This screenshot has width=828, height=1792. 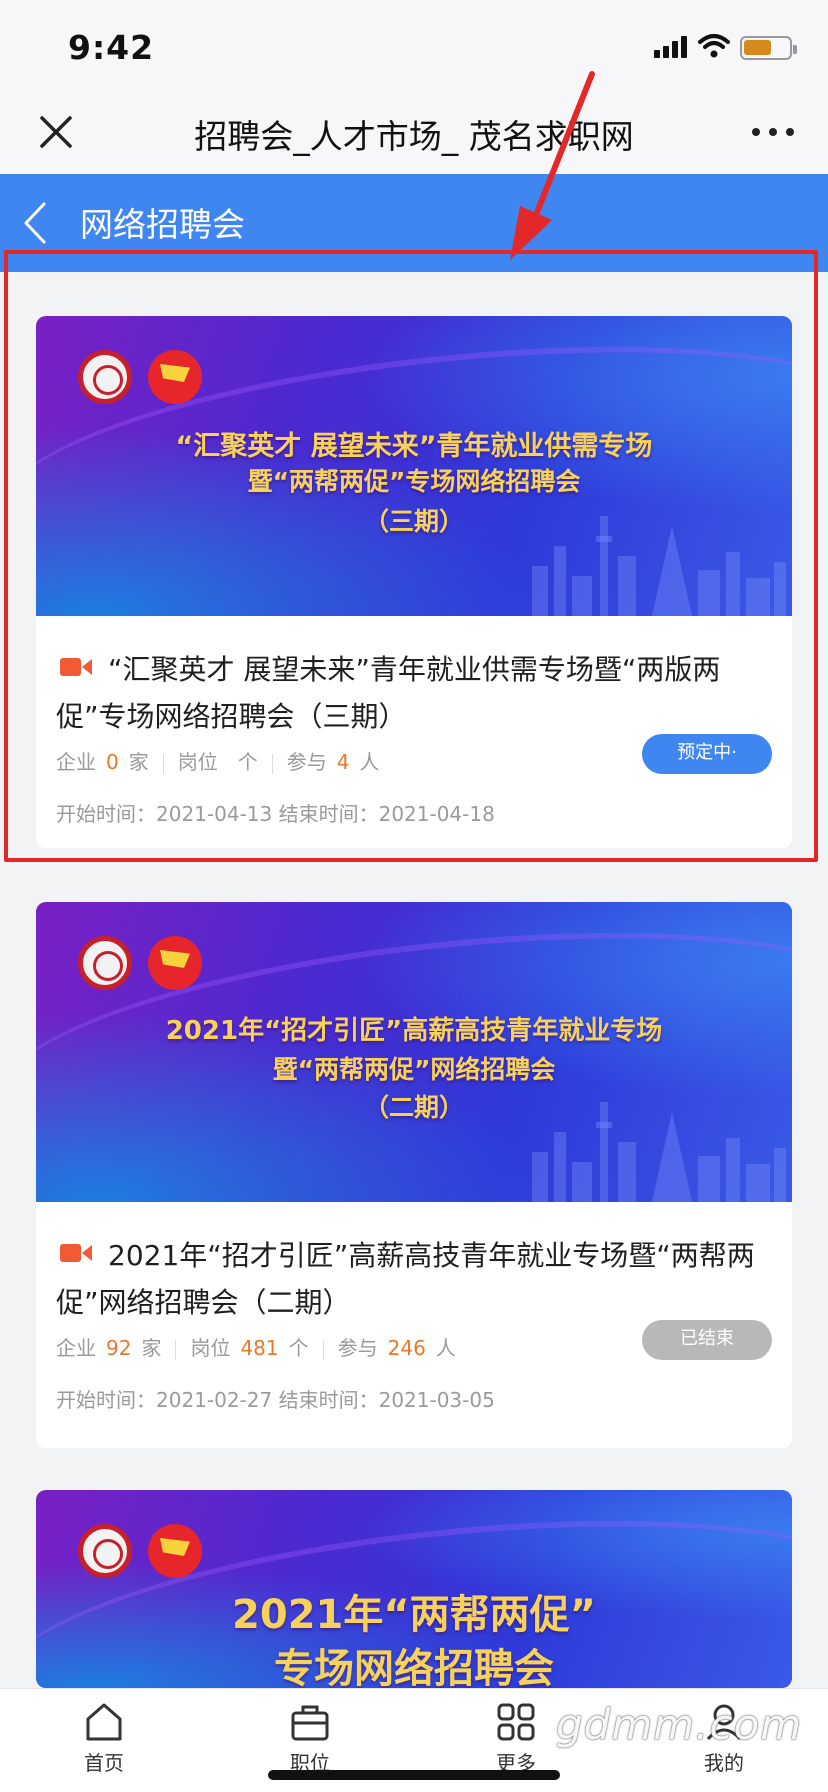 What do you see at coordinates (714, 46) in the screenshot?
I see `wifi-icon` at bounding box center [714, 46].